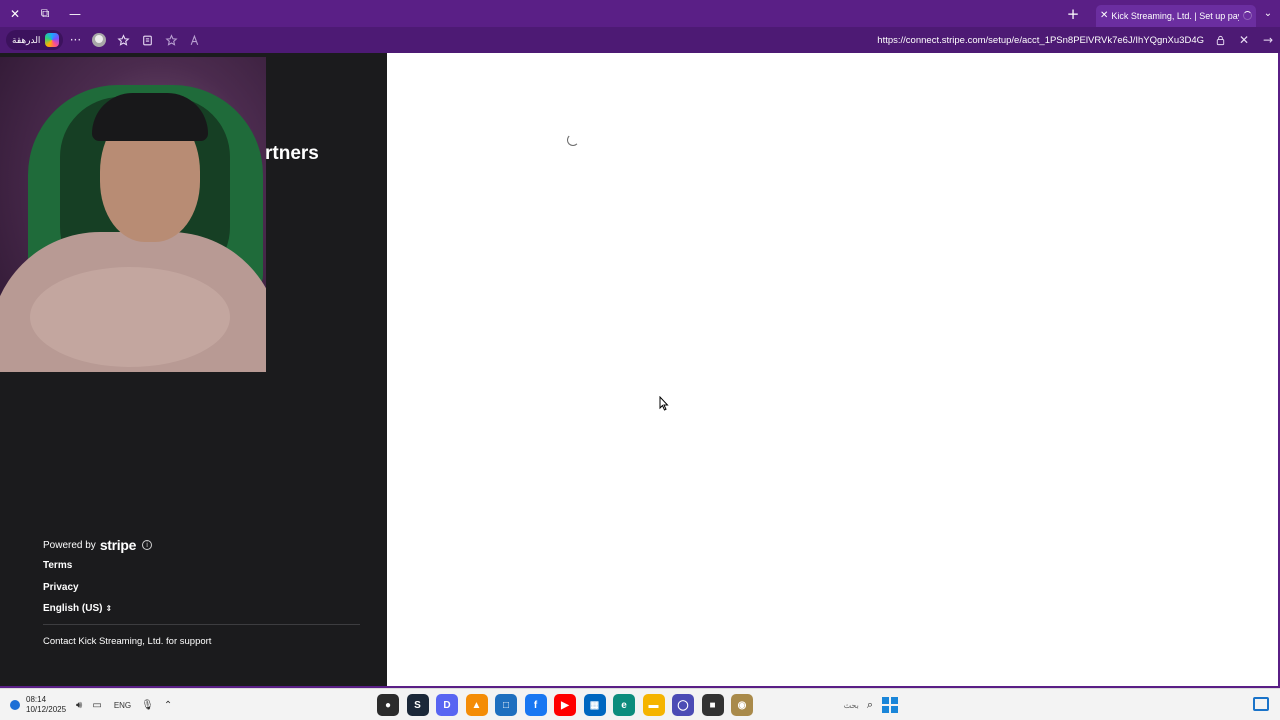 This screenshot has height=720, width=1280. Describe the element at coordinates (127, 641) in the screenshot. I see `contact-support-text: Contact Kick Streaming, Ltd. for support` at that location.